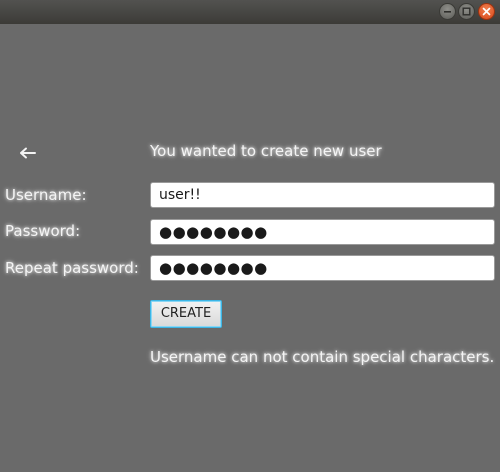 This screenshot has height=472, width=500. Describe the element at coordinates (447, 11) in the screenshot. I see `minimize-icon` at that location.